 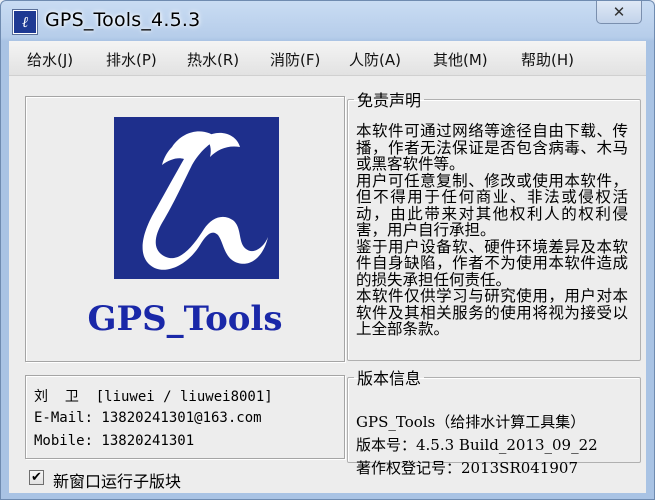 What do you see at coordinates (117, 480) in the screenshot?
I see `new-window-label: 新窗口运行子版块` at bounding box center [117, 480].